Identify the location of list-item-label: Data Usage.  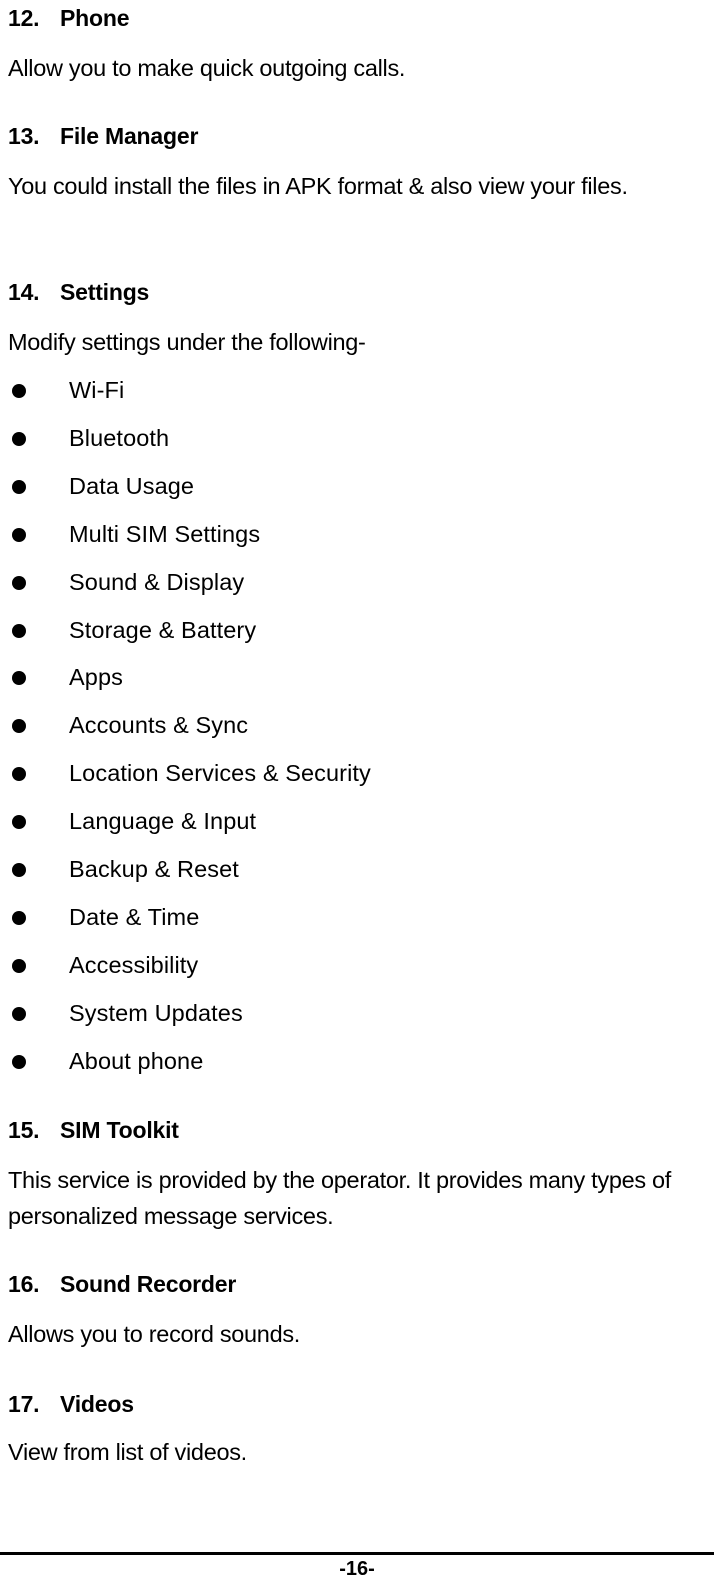
(132, 485).